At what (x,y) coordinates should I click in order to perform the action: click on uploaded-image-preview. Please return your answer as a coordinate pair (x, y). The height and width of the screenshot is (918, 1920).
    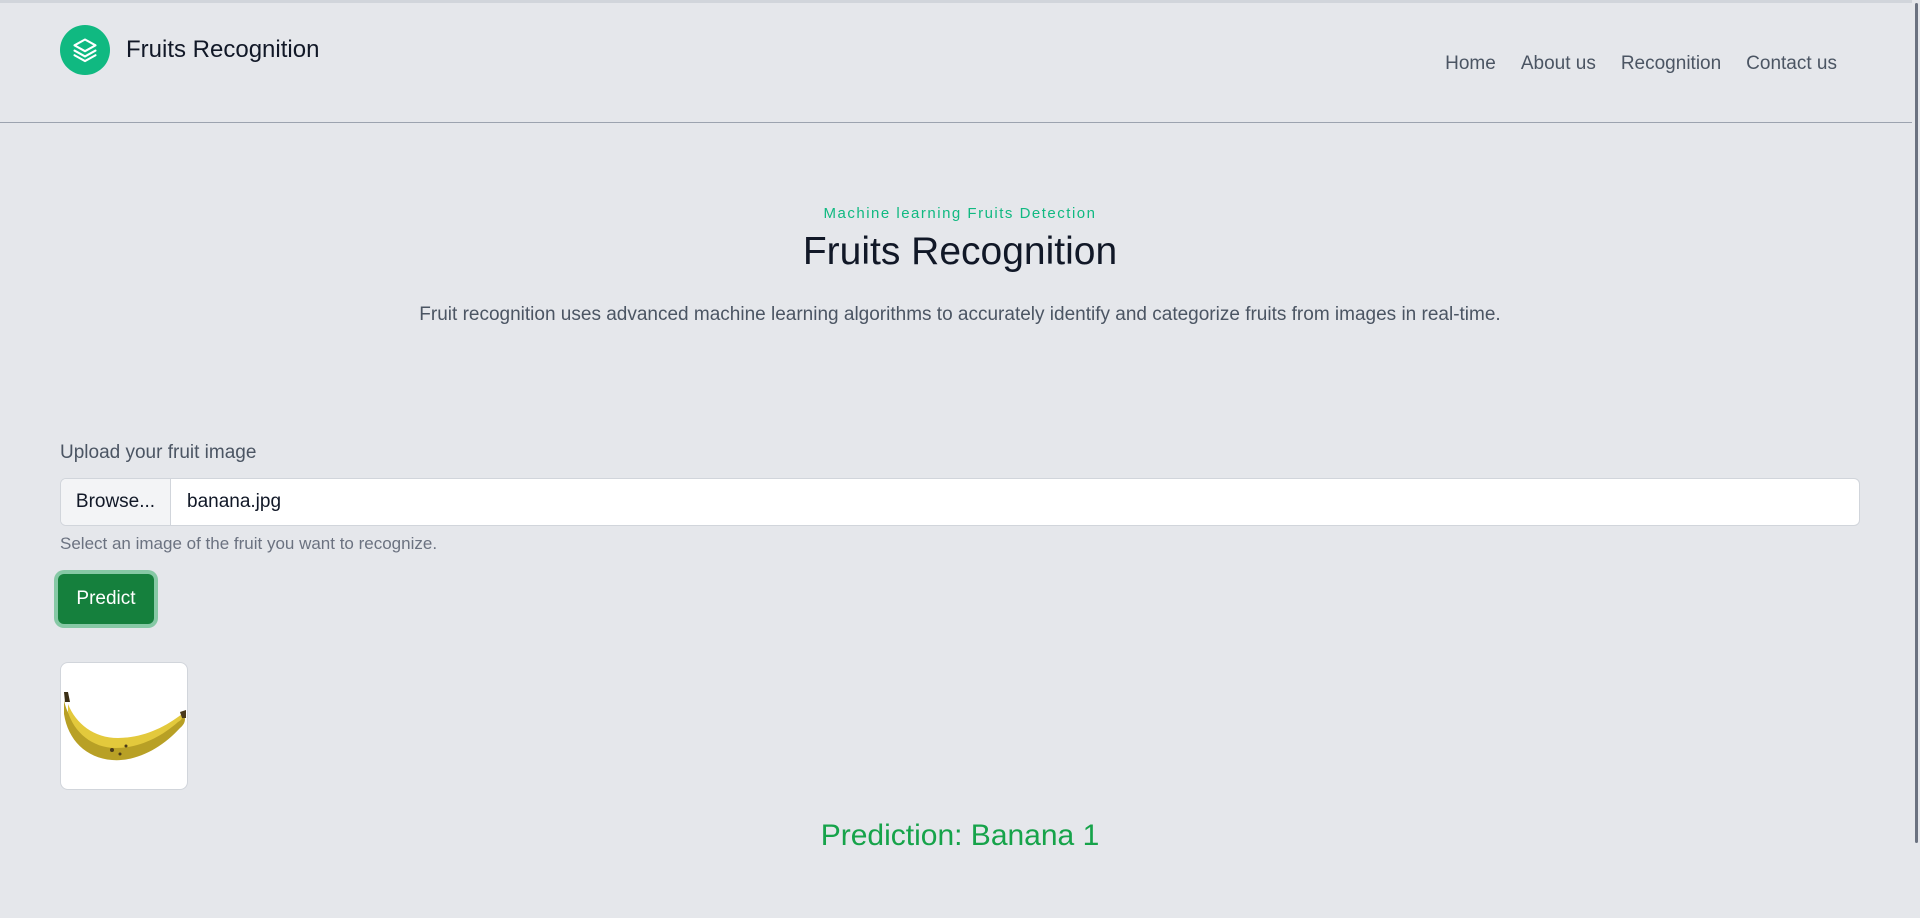
    Looking at the image, I should click on (124, 726).